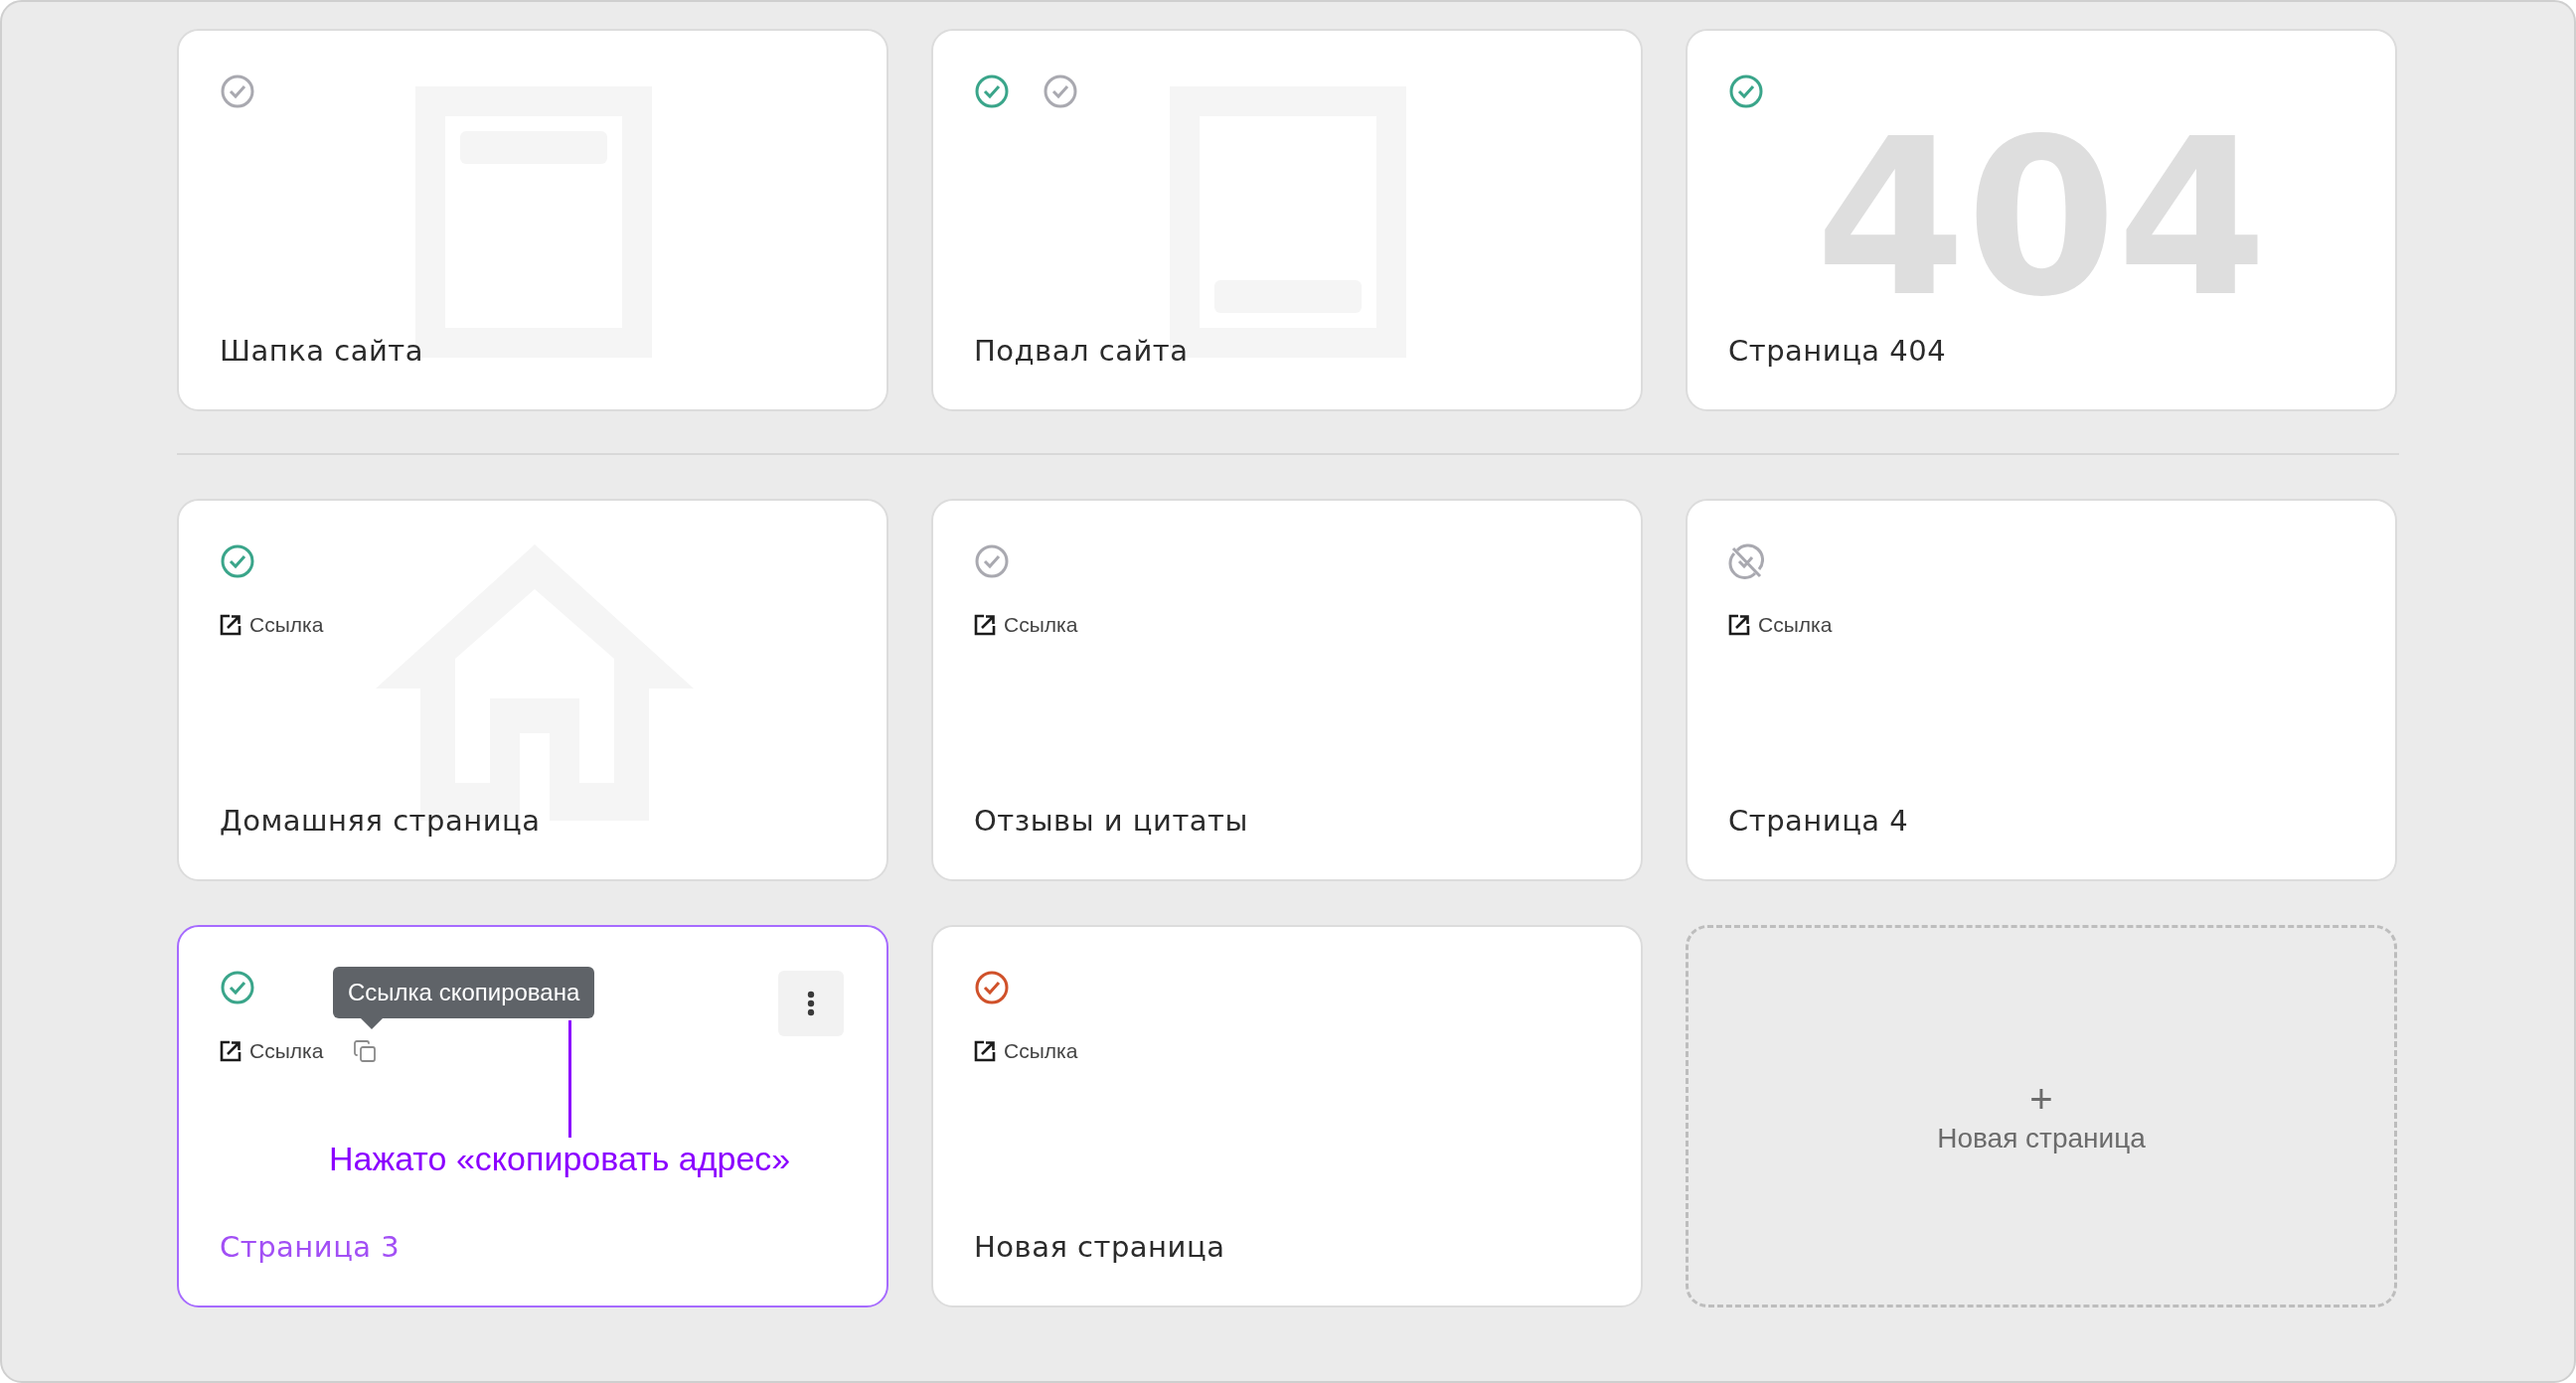 The width and height of the screenshot is (2576, 1383). Describe the element at coordinates (560, 1159) in the screenshot. I see `annotation: Нажато «скопировать адрес»` at that location.